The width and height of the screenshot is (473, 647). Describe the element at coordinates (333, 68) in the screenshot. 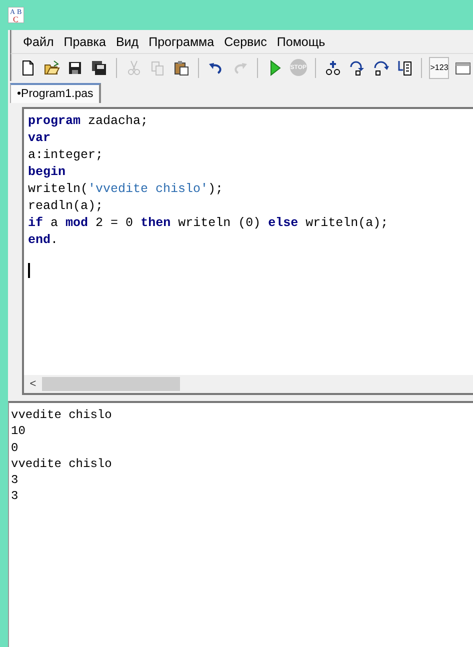

I see `watch-icon` at that location.